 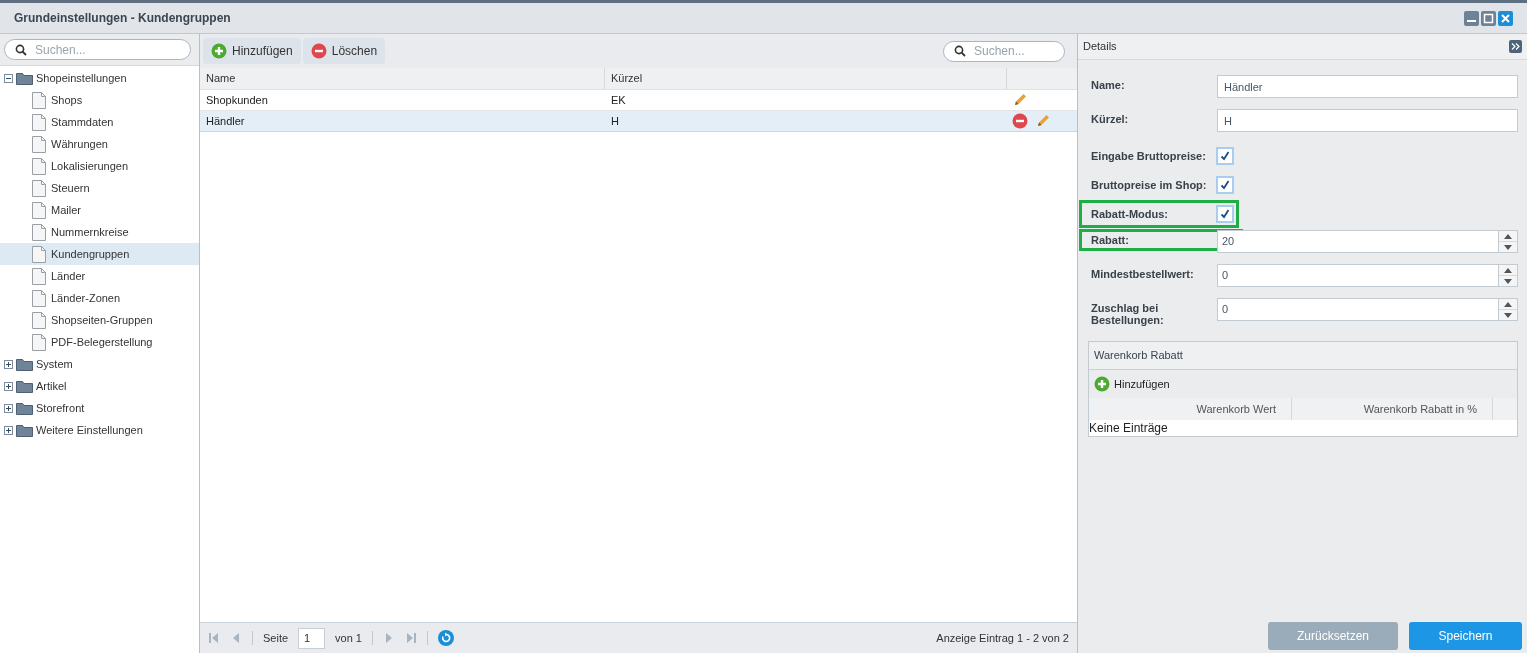 I want to click on close-icon, so click(x=1505, y=18).